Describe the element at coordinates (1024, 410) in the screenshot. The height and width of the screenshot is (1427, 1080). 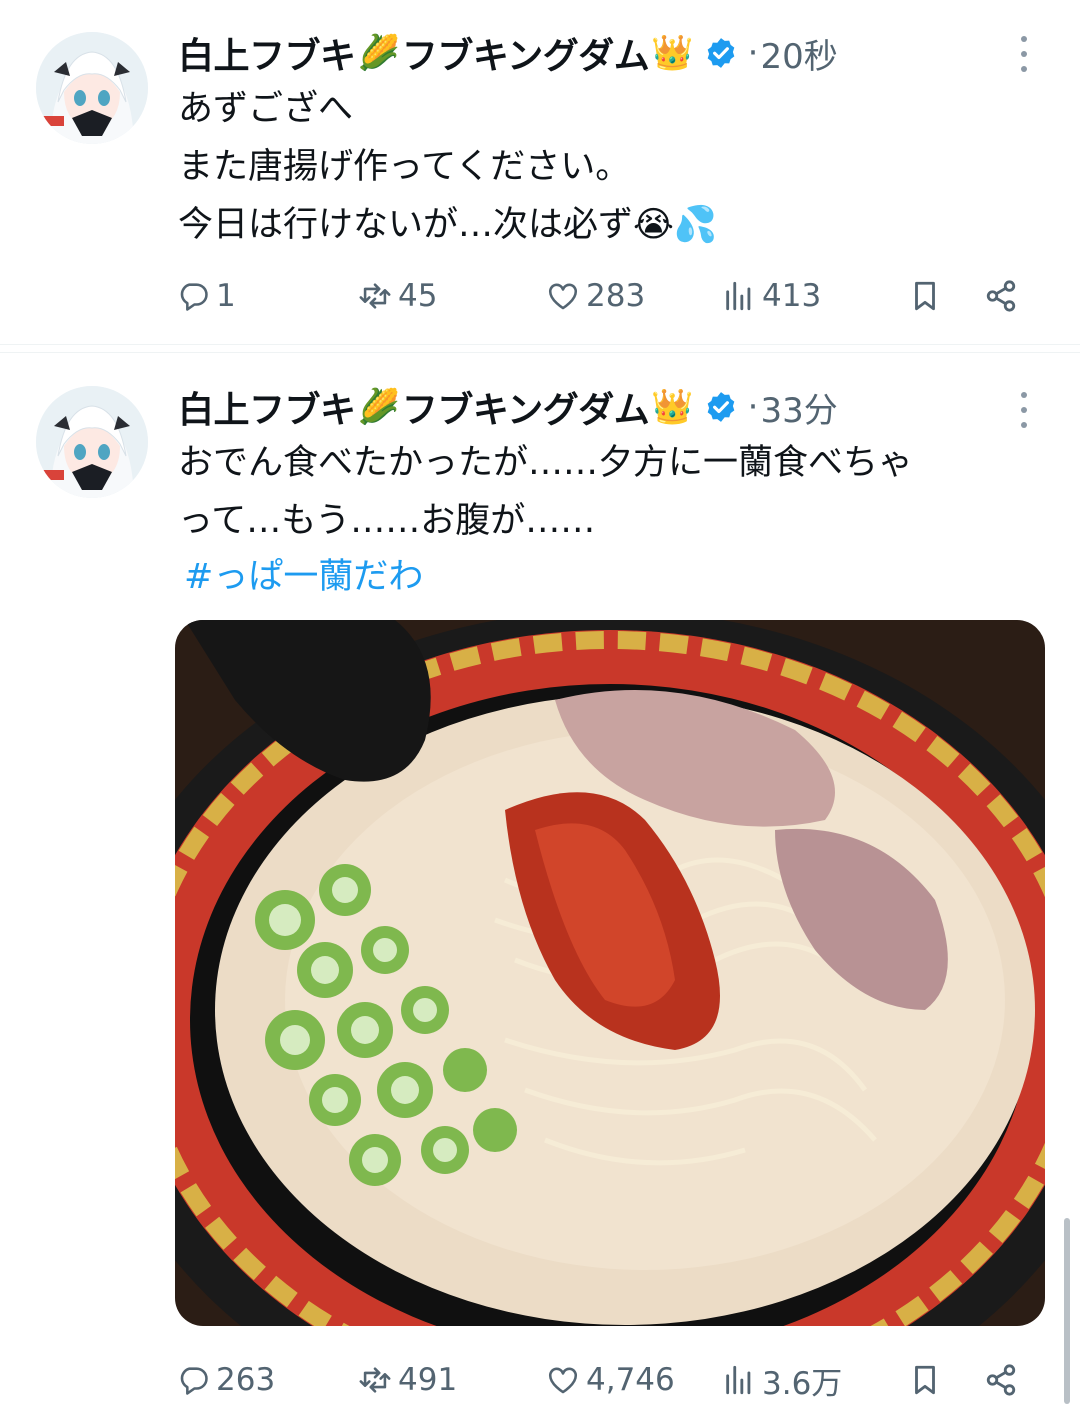
I see `more-icon` at that location.